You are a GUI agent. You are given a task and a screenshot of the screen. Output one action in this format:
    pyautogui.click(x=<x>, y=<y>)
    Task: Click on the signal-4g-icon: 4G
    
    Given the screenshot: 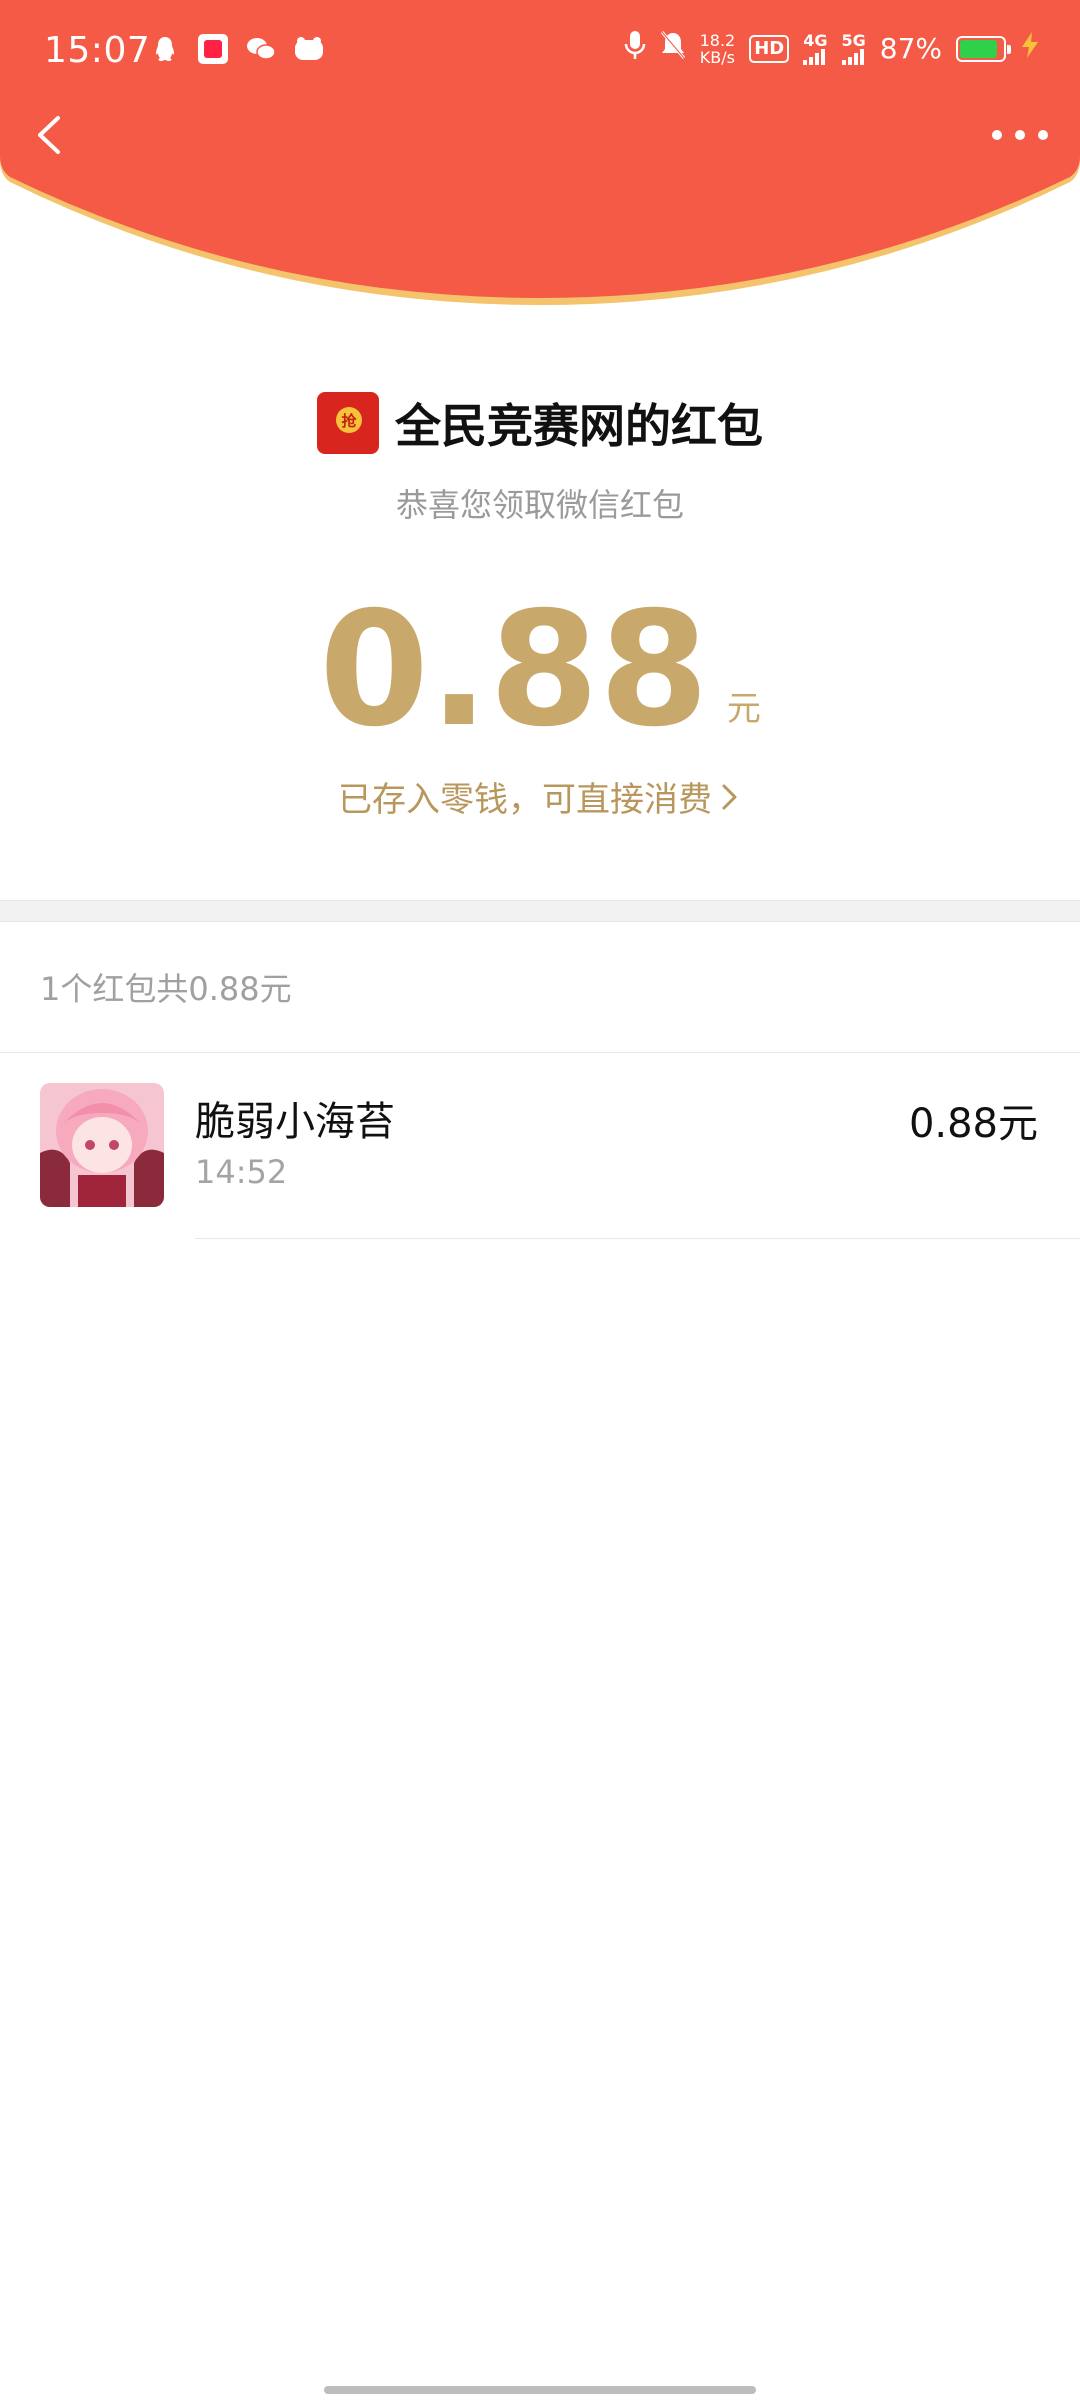 What is the action you would take?
    pyautogui.click(x=815, y=47)
    